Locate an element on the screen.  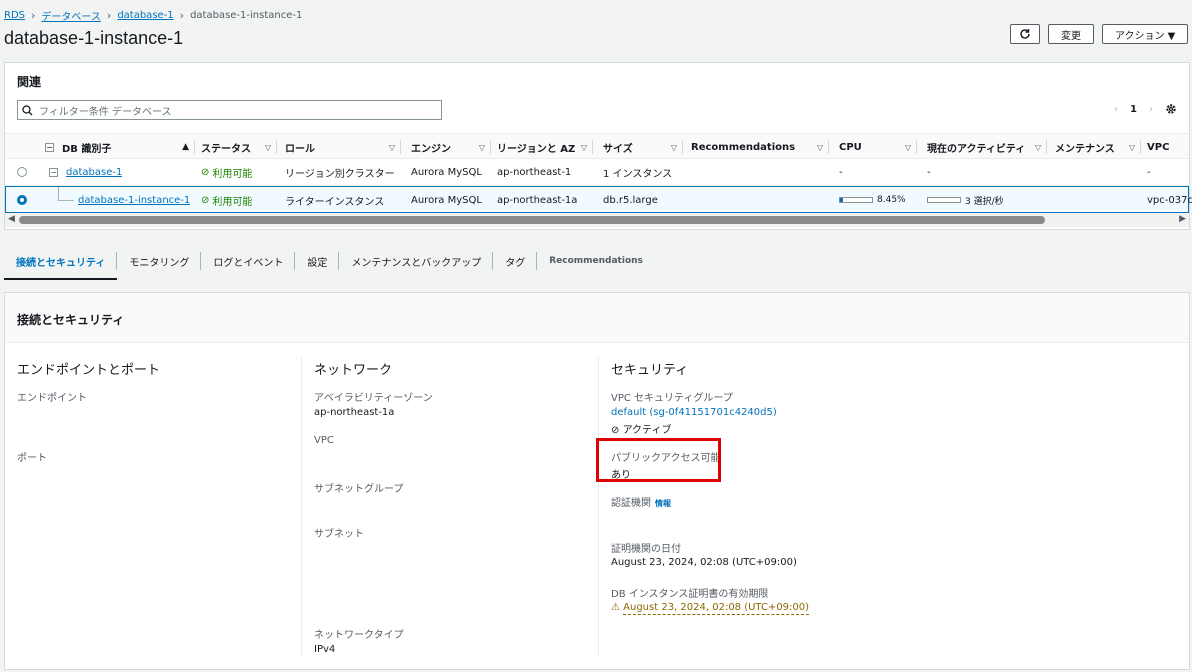
modify-button: 変更 is located at coordinates (1071, 34).